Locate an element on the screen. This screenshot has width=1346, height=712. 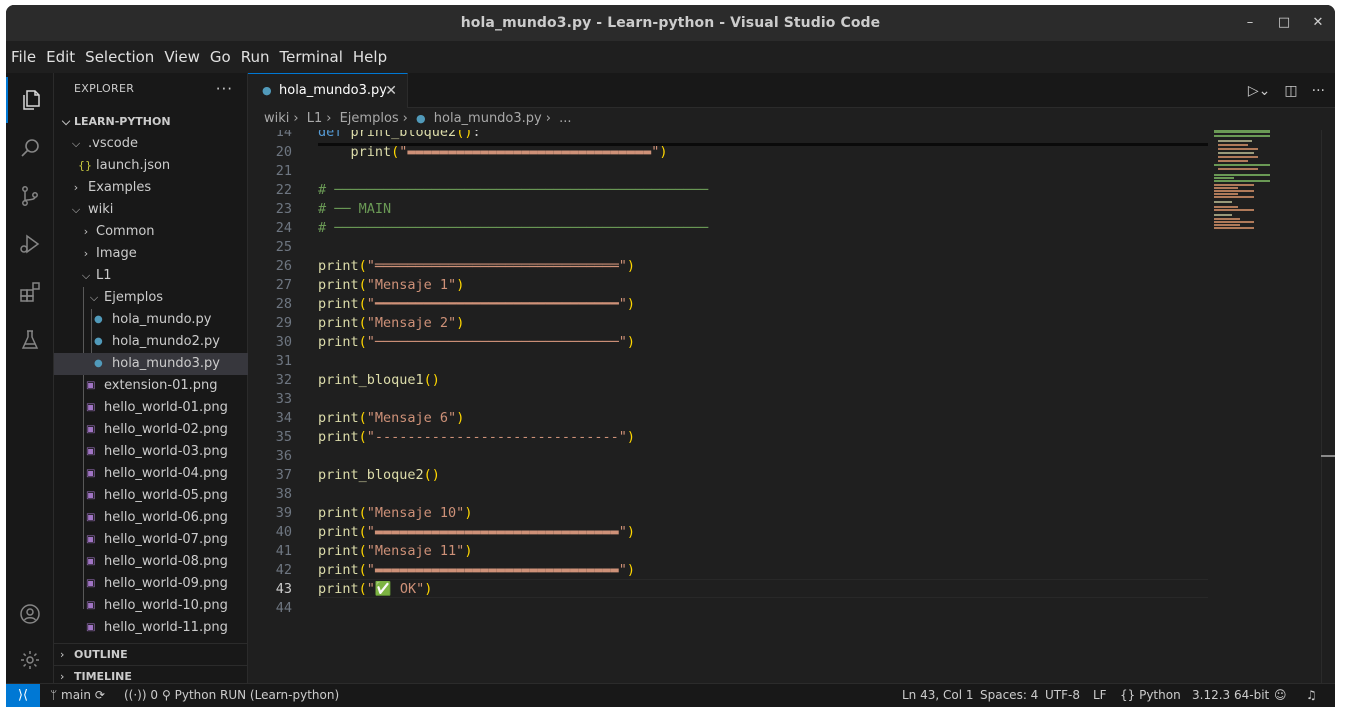
code-line: 29 print("Mensaje 2") is located at coordinates (728, 323).